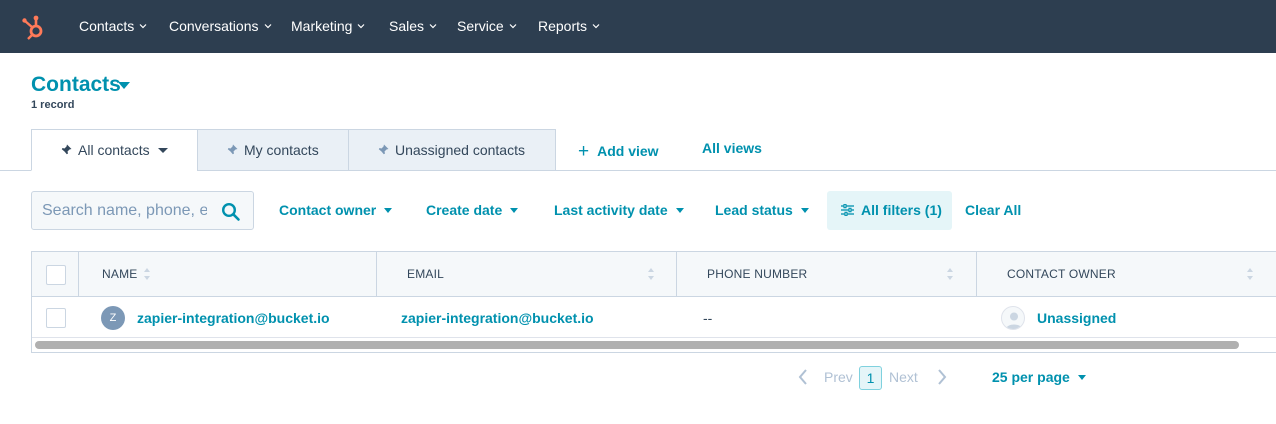 The image size is (1276, 424). I want to click on contact-name-link: zapier-integration@bucket.io, so click(233, 318).